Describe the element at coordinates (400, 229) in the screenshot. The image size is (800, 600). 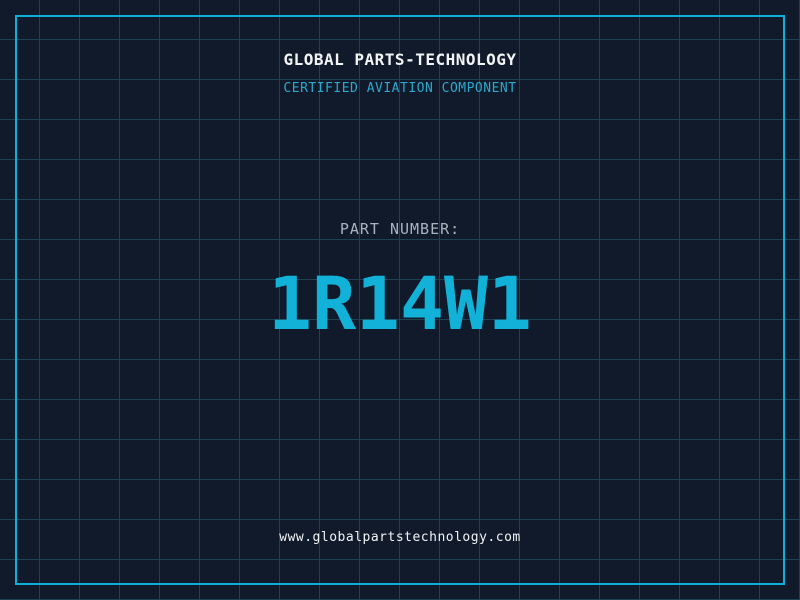
I see `part-number-label: PART NUMBER:` at that location.